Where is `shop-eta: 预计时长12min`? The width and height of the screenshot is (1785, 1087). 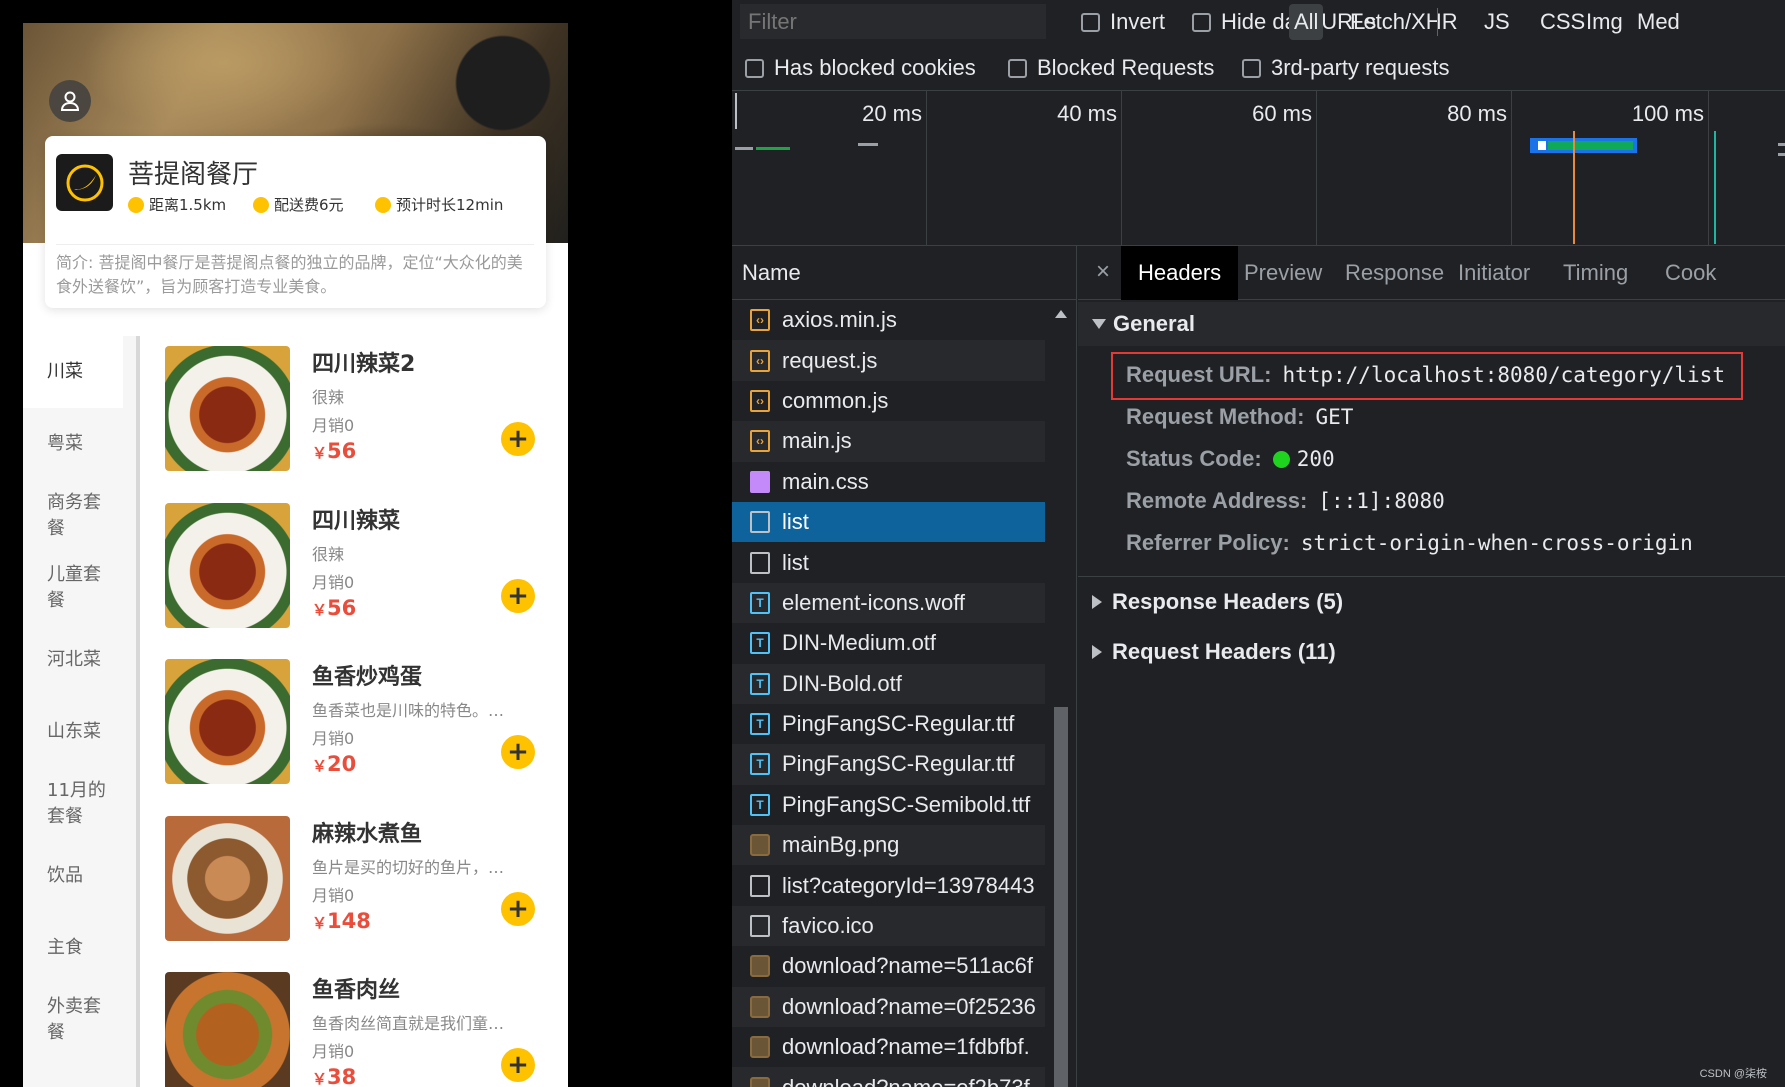 shop-eta: 预计时长12min is located at coordinates (439, 204).